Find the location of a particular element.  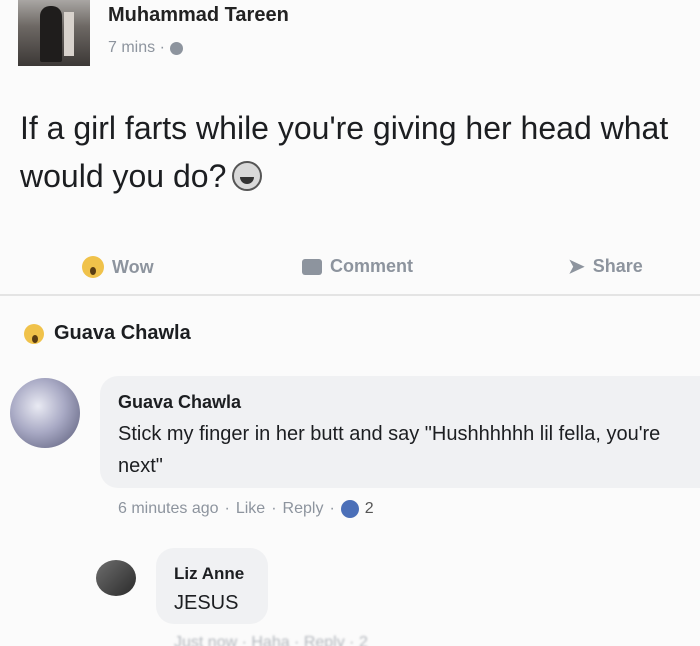

reply-meta: Just now · Haha · Reply · 2 is located at coordinates (271, 640).